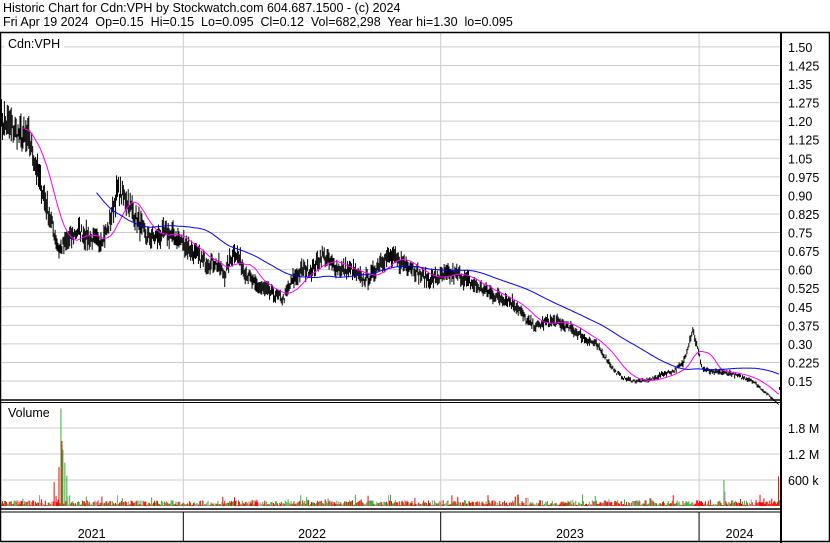  I want to click on price-tick-label: 0.30, so click(800, 345).